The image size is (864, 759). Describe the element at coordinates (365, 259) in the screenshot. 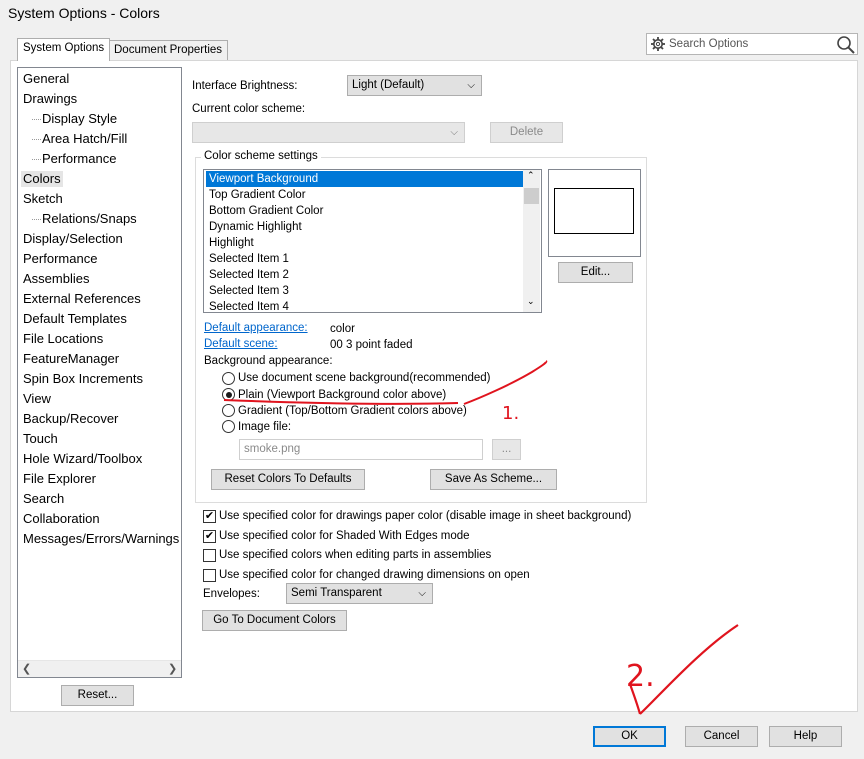

I see `color-list-item: Selected Item 1` at that location.